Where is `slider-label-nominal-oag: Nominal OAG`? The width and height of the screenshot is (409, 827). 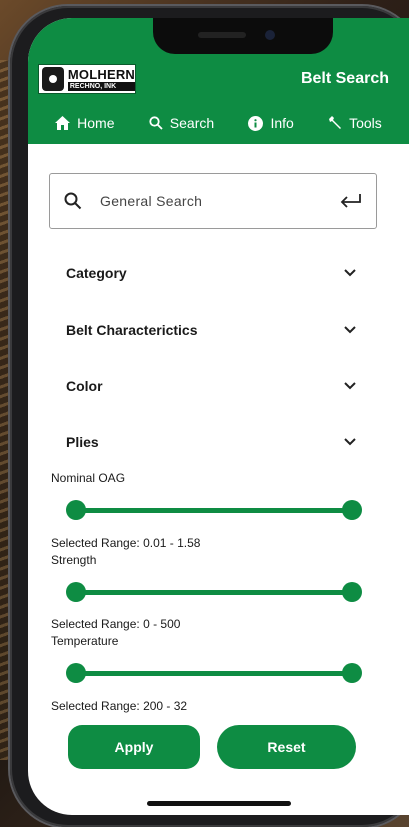 slider-label-nominal-oag: Nominal OAG is located at coordinates (88, 478).